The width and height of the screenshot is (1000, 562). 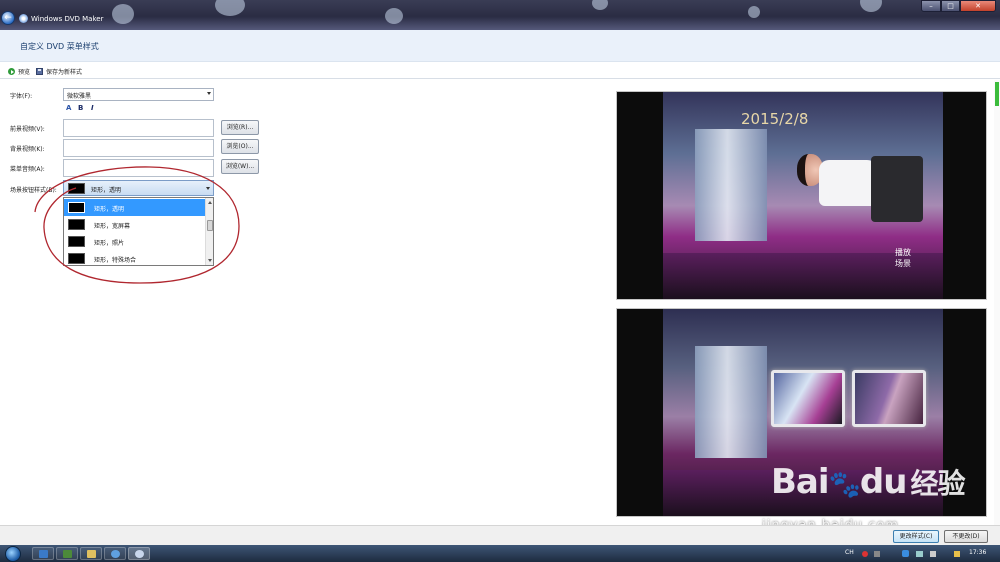 I want to click on clock: 17:36, so click(x=977, y=552).